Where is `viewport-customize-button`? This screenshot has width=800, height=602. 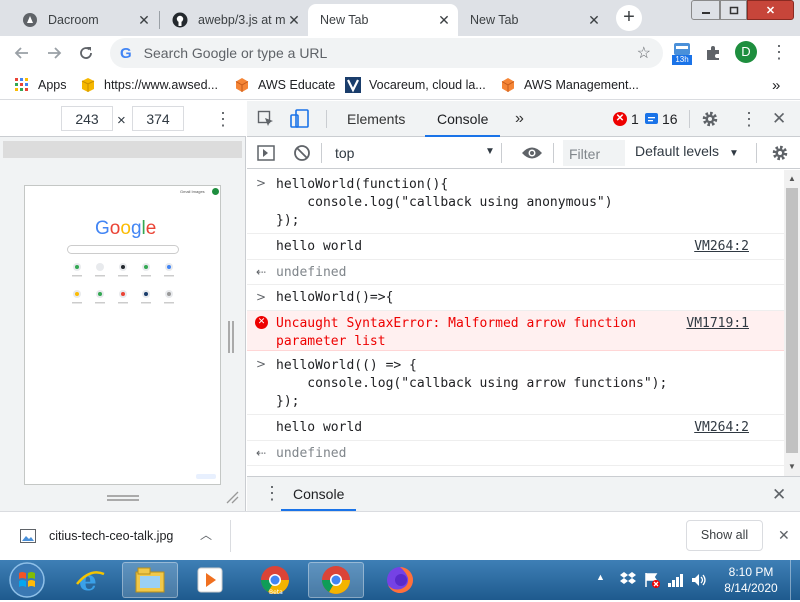
viewport-customize-button is located at coordinates (206, 476).